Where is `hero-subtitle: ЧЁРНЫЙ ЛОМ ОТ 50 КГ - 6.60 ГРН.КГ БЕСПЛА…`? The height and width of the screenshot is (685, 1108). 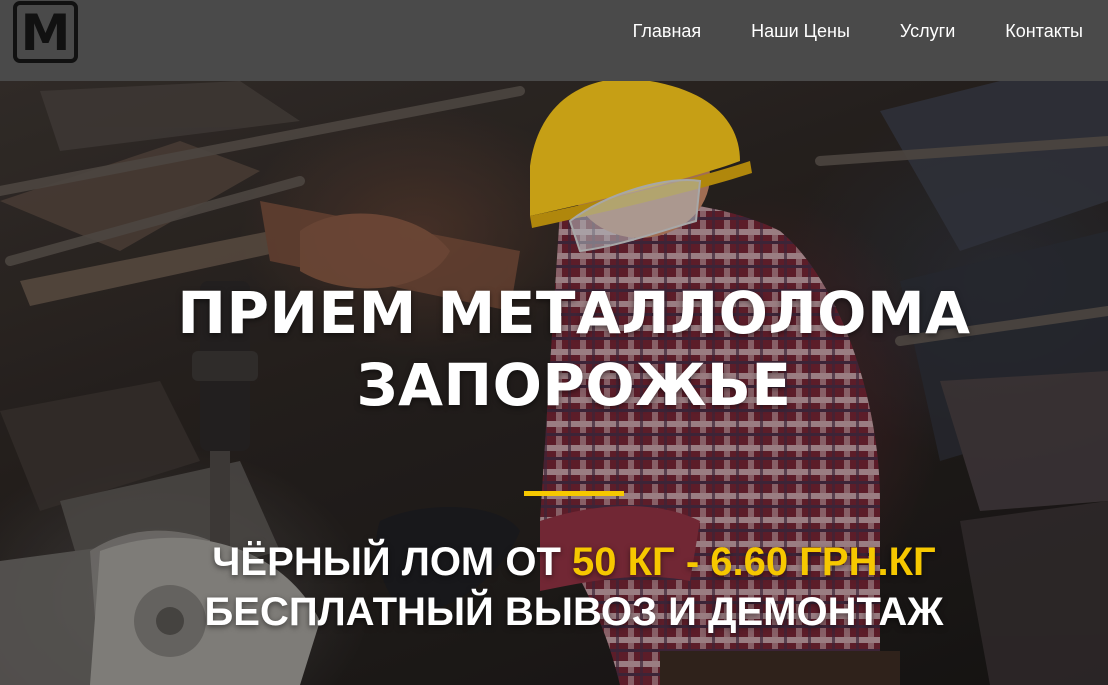
hero-subtitle: ЧЁРНЫЙ ЛОМ ОТ 50 КГ - 6.60 ГРН.КГ БЕСПЛА… is located at coordinates (554, 587).